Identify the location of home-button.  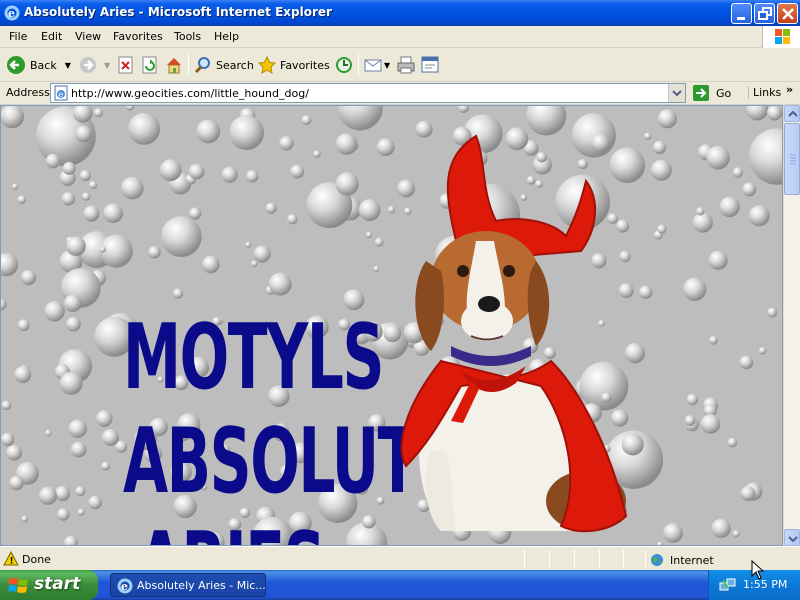
(174, 65).